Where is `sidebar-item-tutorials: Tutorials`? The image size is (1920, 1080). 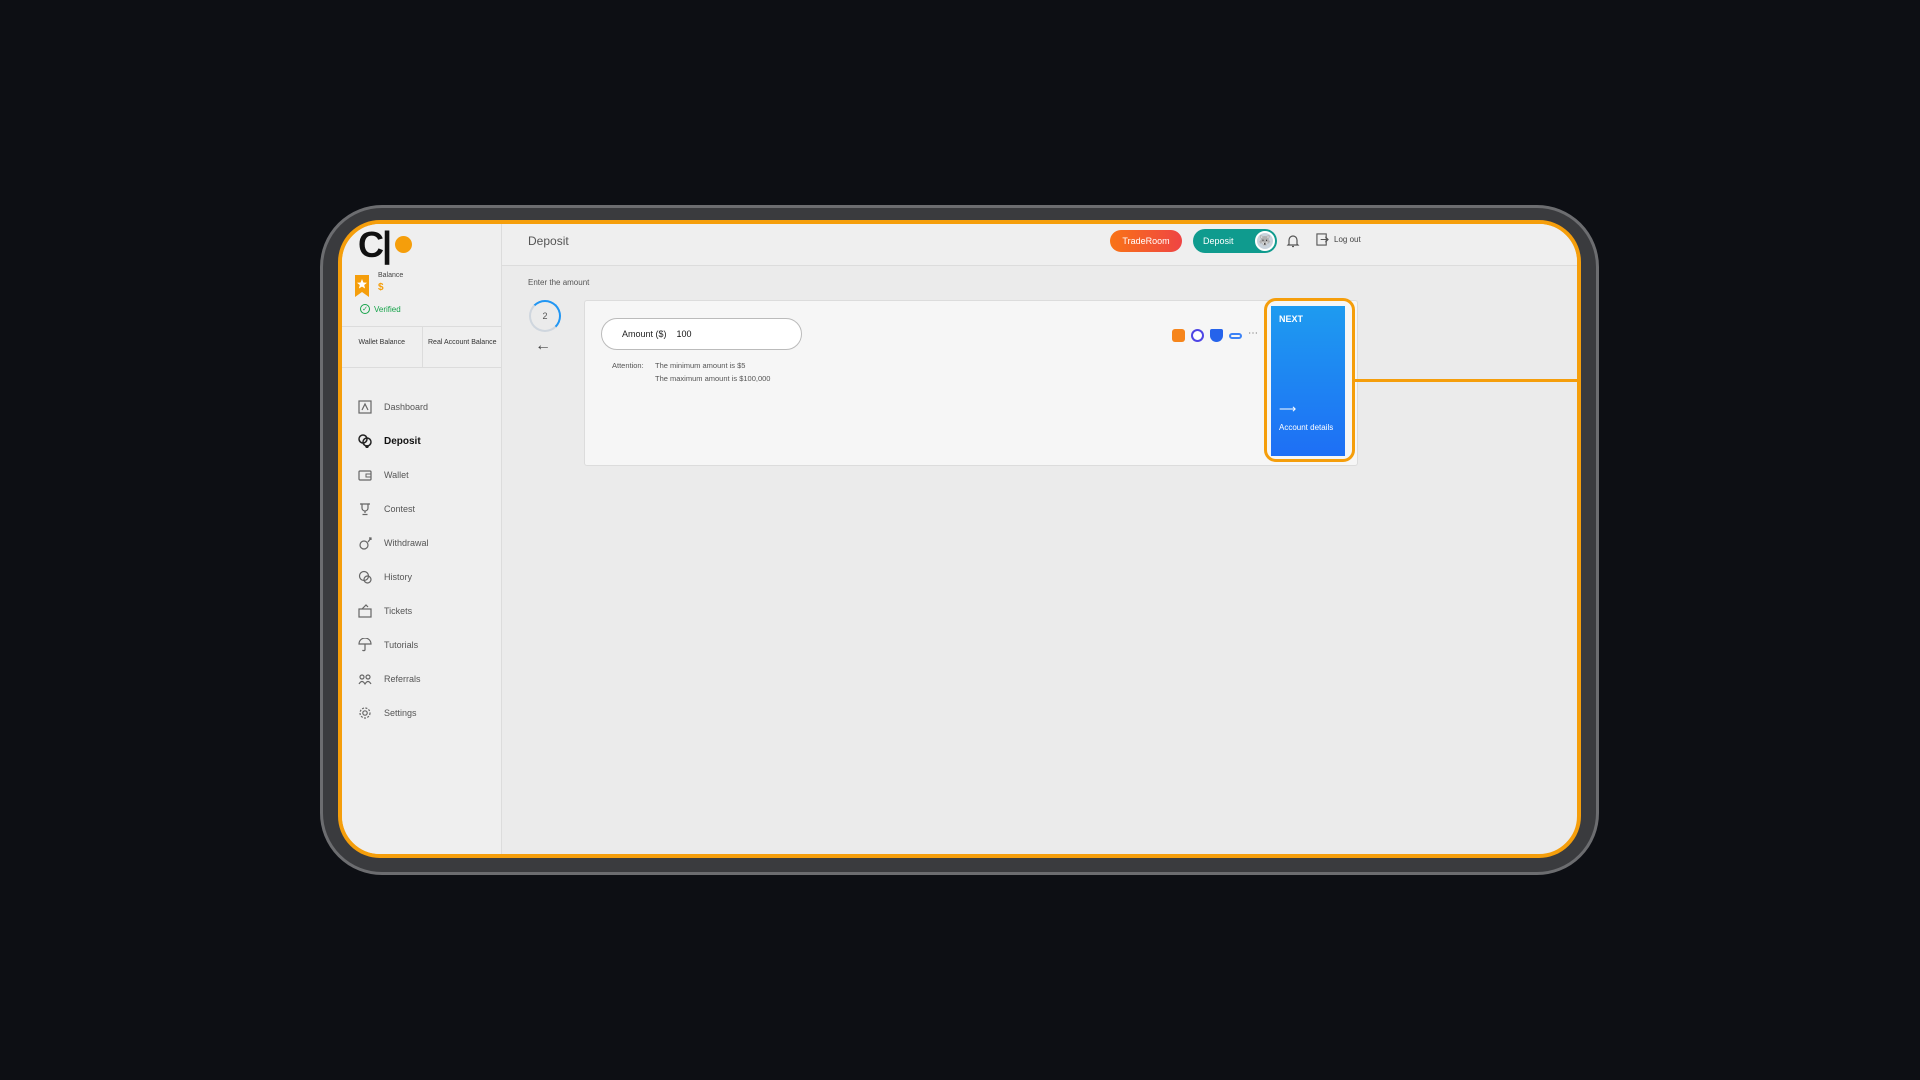 sidebar-item-tutorials: Tutorials is located at coordinates (422, 645).